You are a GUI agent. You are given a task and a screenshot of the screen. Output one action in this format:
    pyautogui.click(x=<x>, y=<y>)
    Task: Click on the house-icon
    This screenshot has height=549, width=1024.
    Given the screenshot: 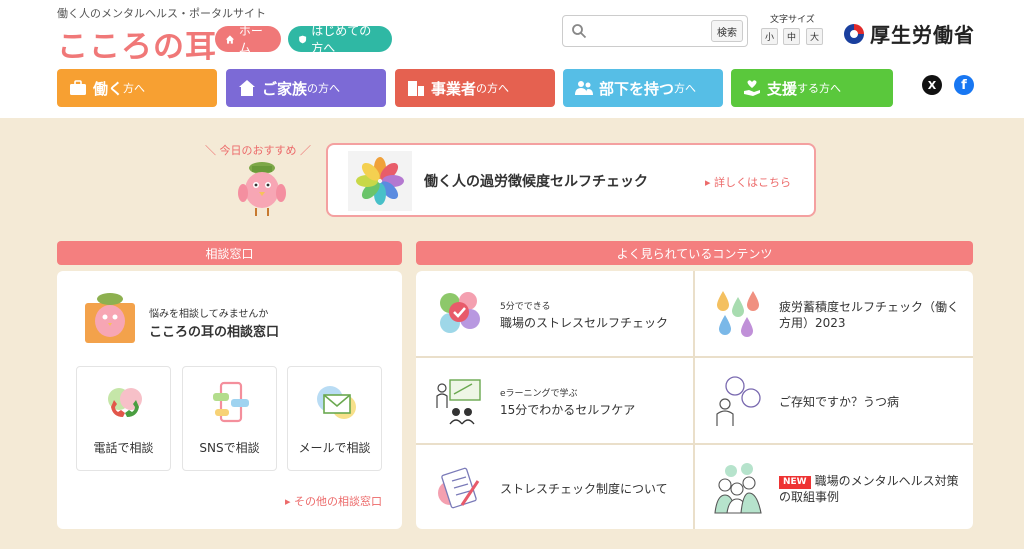 What is the action you would take?
    pyautogui.click(x=247, y=88)
    